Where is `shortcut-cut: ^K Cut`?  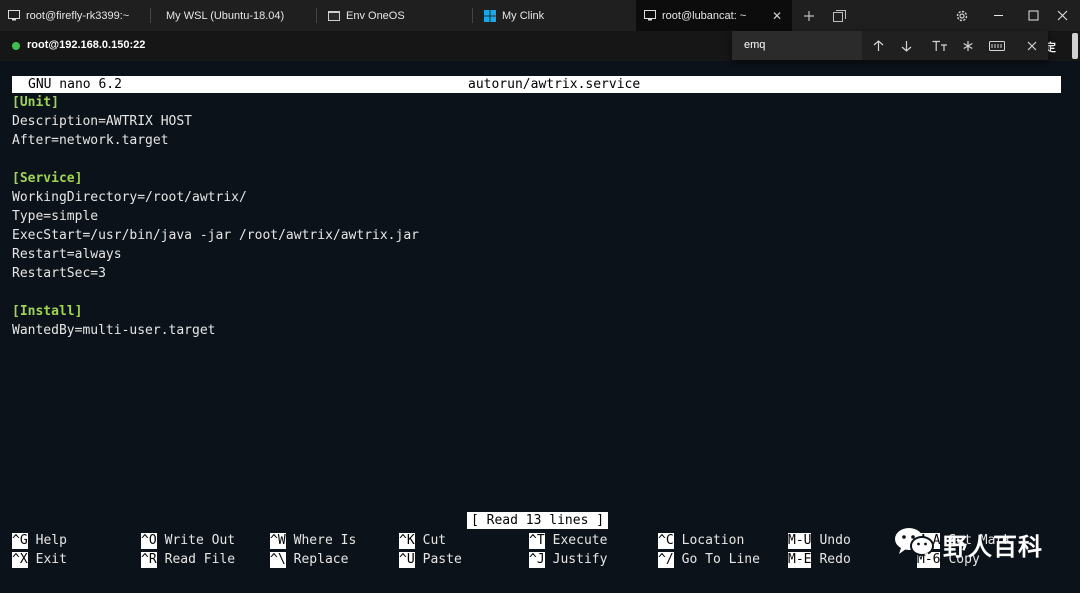 shortcut-cut: ^K Cut is located at coordinates (422, 540).